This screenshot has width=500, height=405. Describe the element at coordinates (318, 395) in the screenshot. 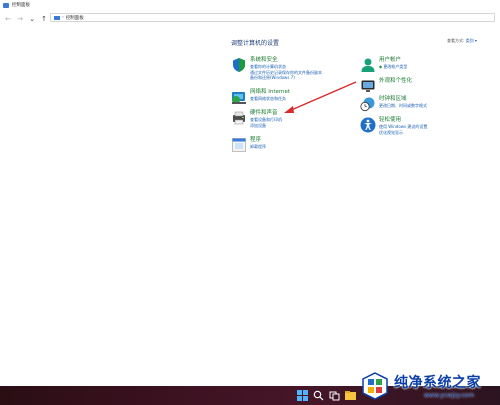

I see `search-icon` at that location.